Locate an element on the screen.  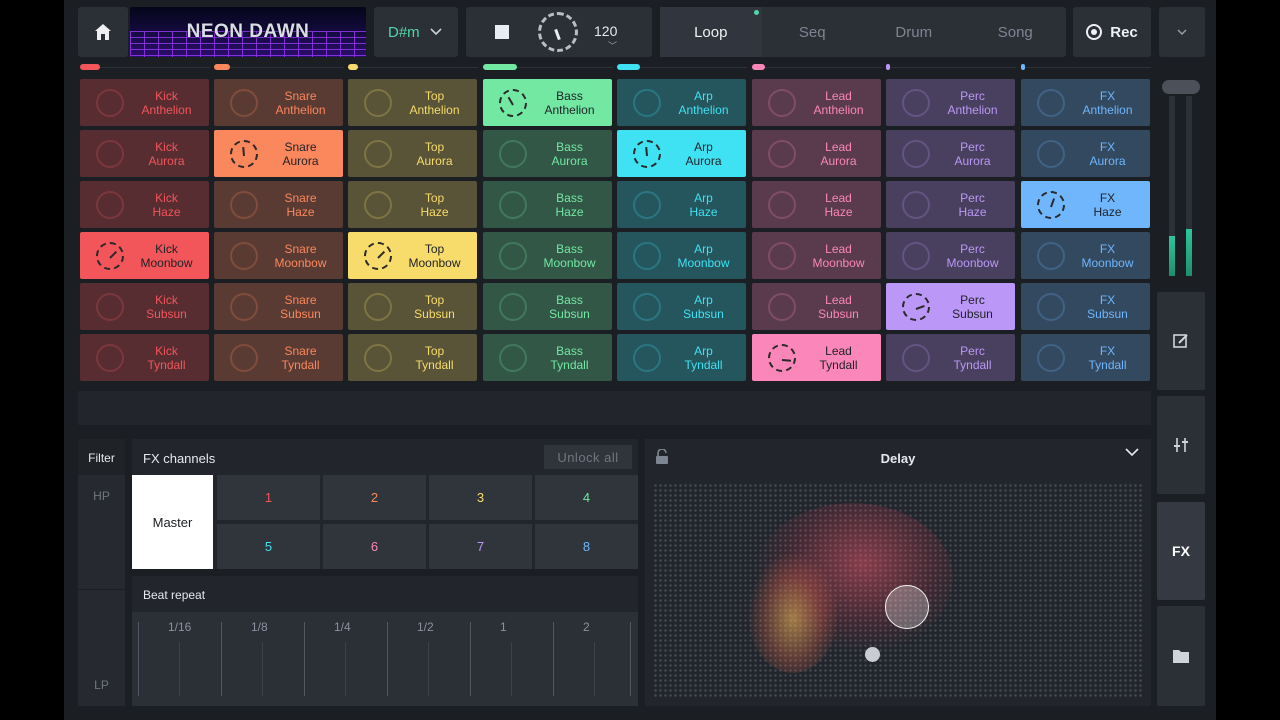
activity-dot is located at coordinates (756, 12).